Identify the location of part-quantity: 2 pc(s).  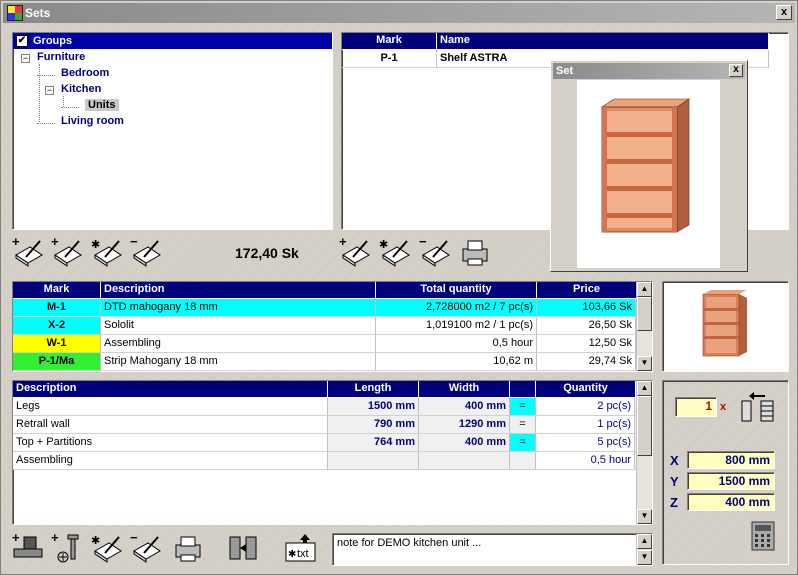
(585, 406).